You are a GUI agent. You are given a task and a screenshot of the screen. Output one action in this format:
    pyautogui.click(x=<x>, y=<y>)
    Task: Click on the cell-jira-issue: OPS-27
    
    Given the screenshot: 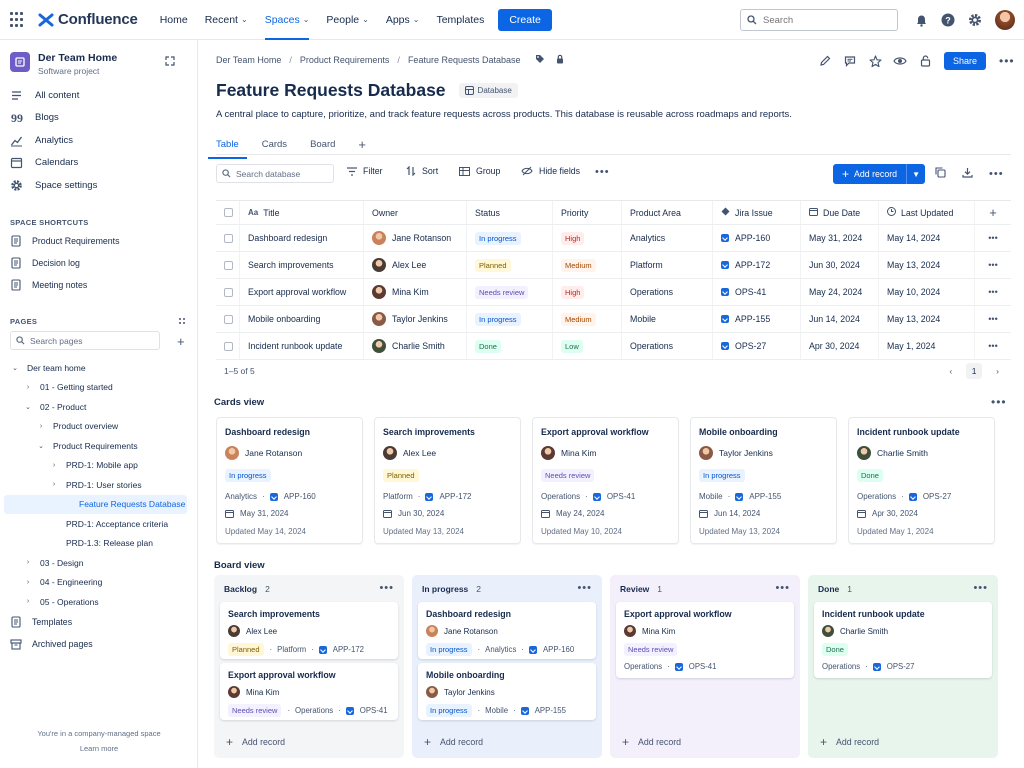 What is the action you would take?
    pyautogui.click(x=757, y=346)
    